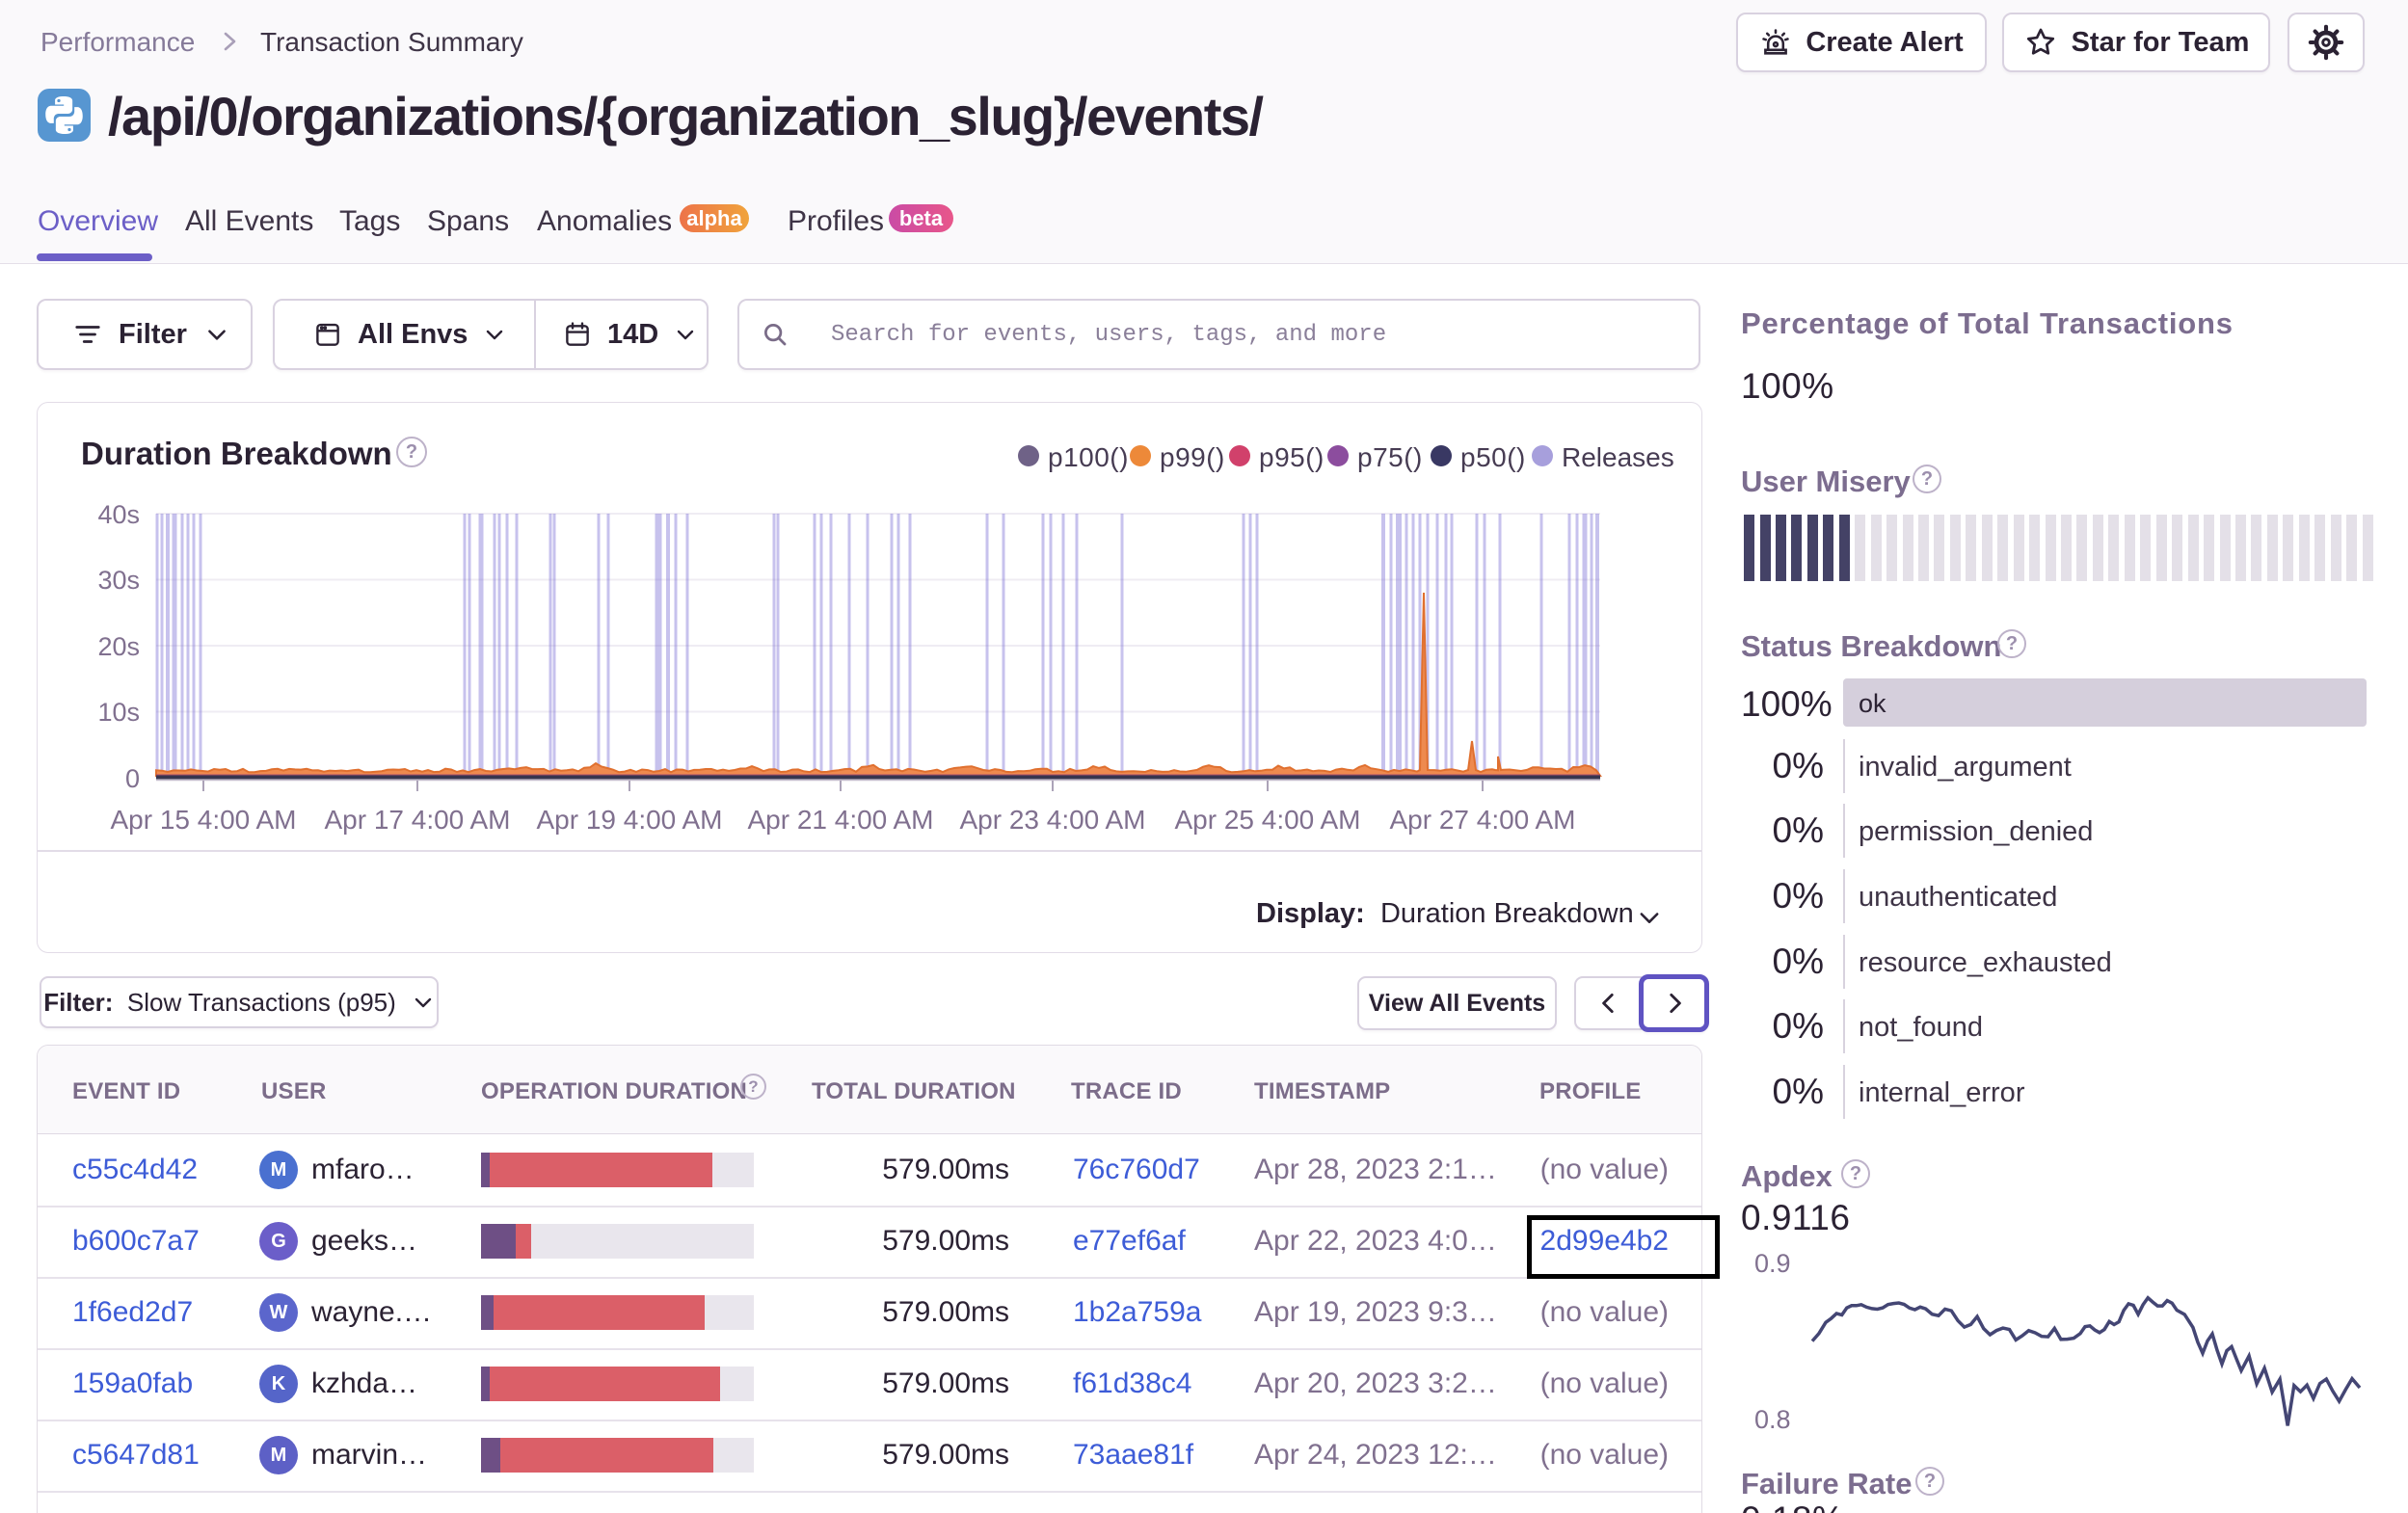  What do you see at coordinates (1052, 820) in the screenshot?
I see `svg-text: Apr 23 4:00 AM` at bounding box center [1052, 820].